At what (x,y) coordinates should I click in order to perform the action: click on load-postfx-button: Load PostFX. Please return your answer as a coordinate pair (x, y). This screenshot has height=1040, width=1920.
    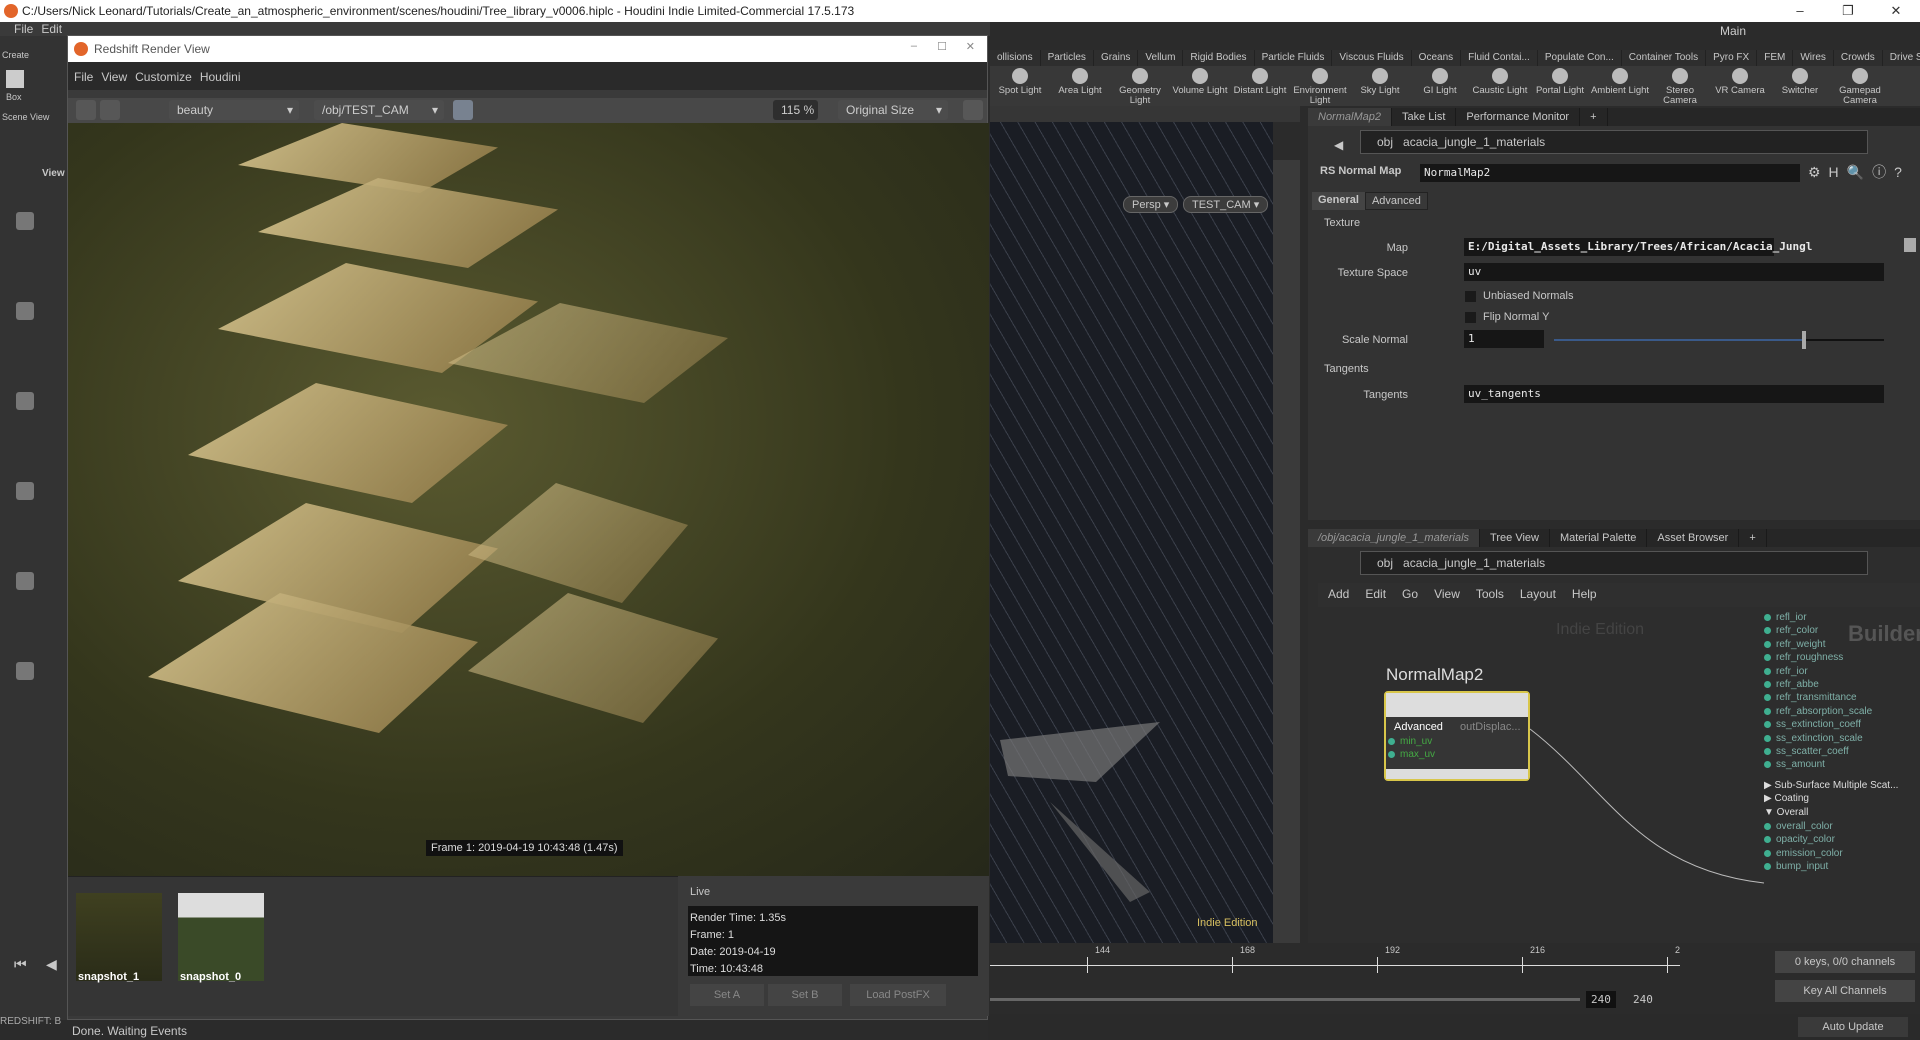
    Looking at the image, I should click on (898, 995).